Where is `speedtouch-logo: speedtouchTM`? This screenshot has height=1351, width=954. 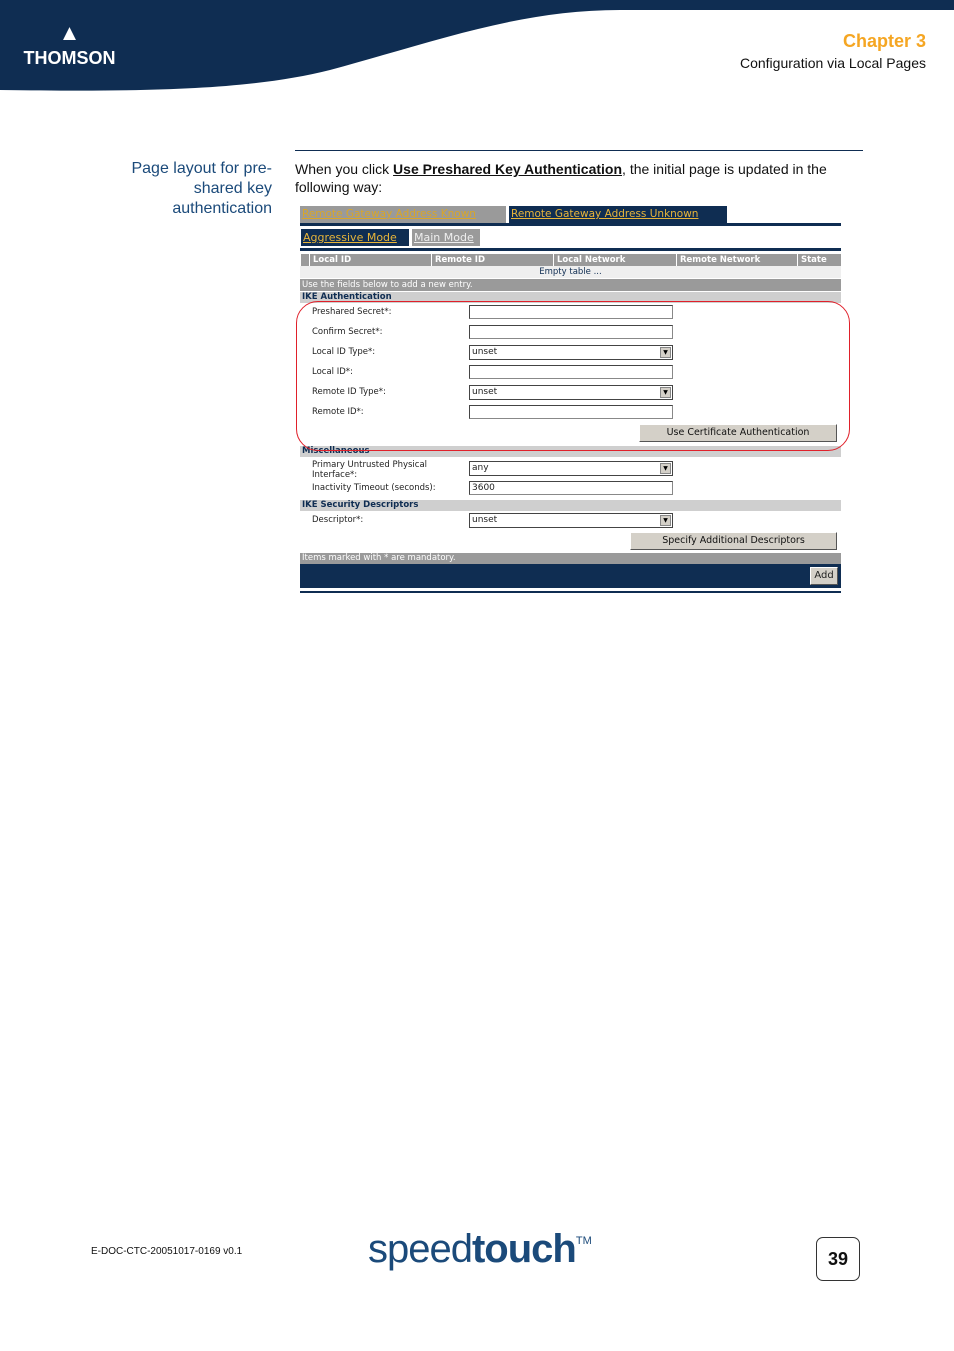 speedtouch-logo: speedtouchTM is located at coordinates (480, 1249).